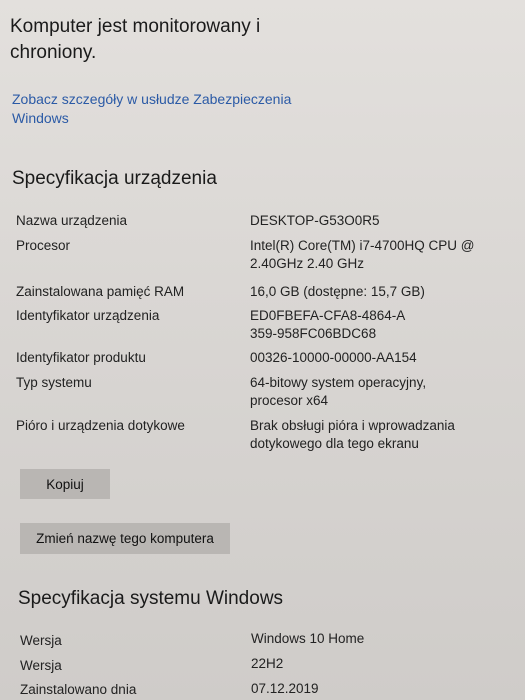 Image resolution: width=525 pixels, height=700 pixels. What do you see at coordinates (328, 324) in the screenshot?
I see `device-id-value: ED0FBEFA-CFA8-4864-A359-958FC06BDC68` at bounding box center [328, 324].